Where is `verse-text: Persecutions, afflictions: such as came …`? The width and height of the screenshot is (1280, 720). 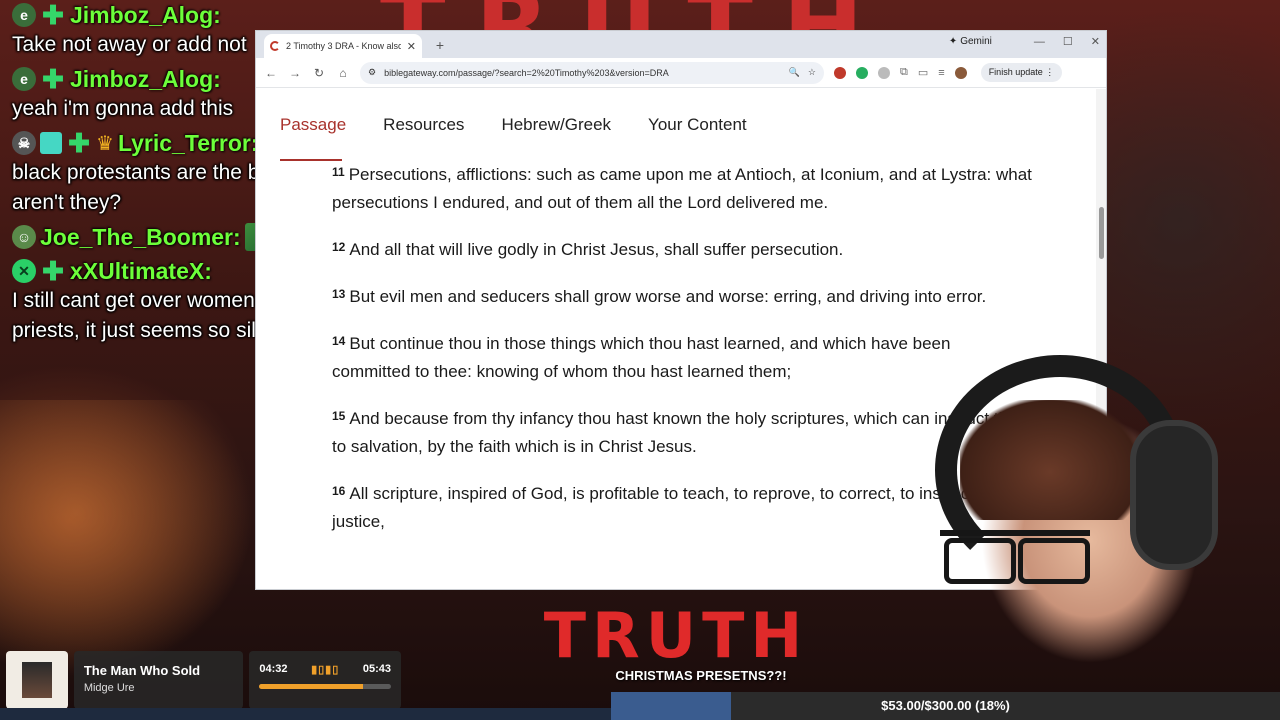
verse-text: Persecutions, afflictions: such as came … is located at coordinates (682, 188).